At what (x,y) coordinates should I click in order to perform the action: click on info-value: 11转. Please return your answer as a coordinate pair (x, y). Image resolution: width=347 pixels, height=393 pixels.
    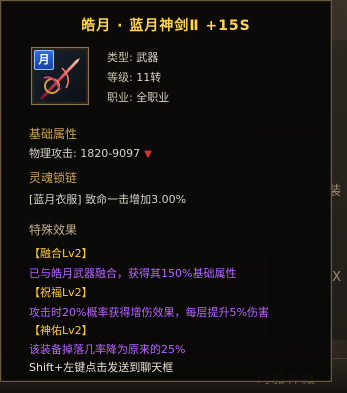
    Looking at the image, I should click on (149, 77).